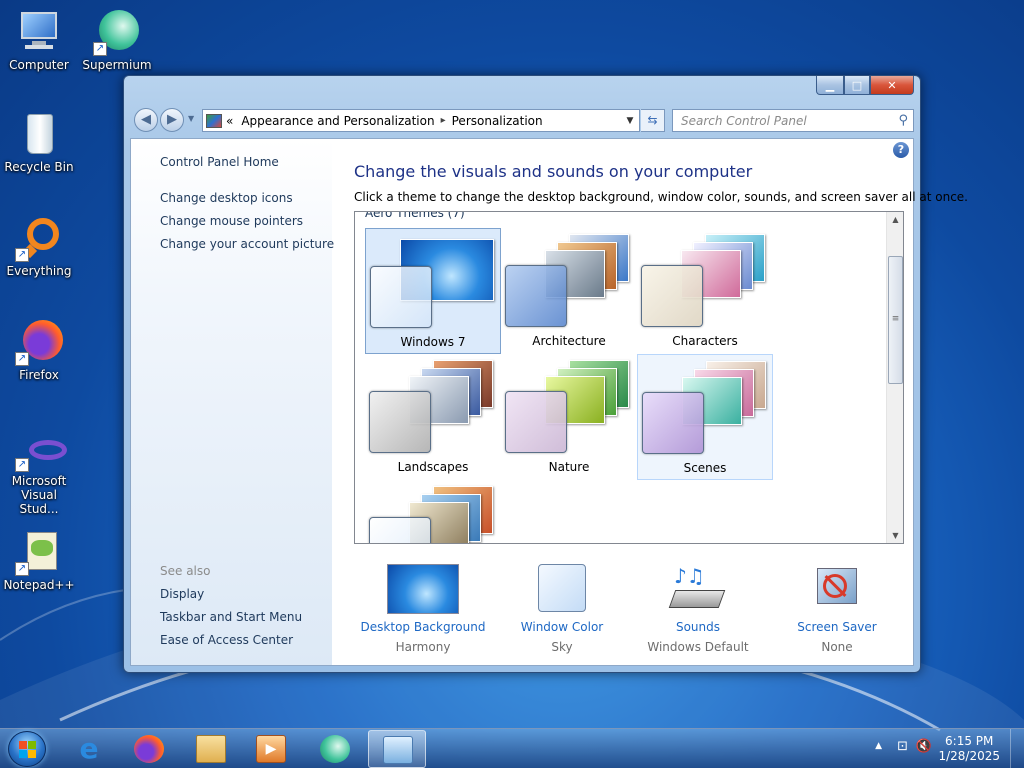 The width and height of the screenshot is (1024, 768). I want to click on close-button: ✕, so click(892, 85).